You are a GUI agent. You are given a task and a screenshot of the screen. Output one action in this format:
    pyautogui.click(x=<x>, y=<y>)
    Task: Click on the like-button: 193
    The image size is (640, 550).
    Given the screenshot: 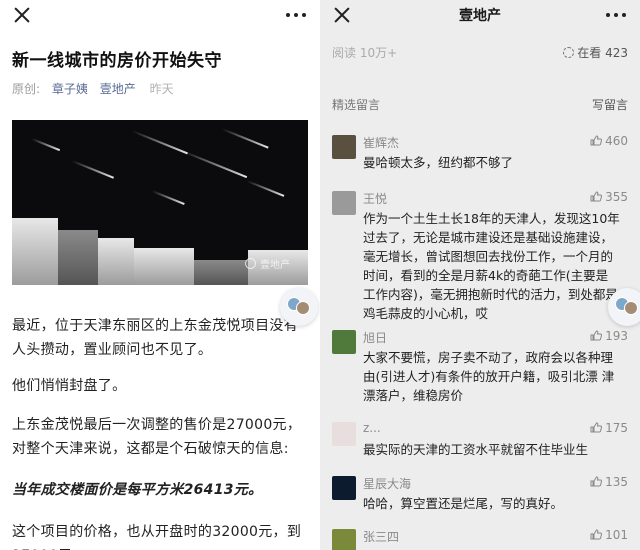 What is the action you would take?
    pyautogui.click(x=609, y=336)
    